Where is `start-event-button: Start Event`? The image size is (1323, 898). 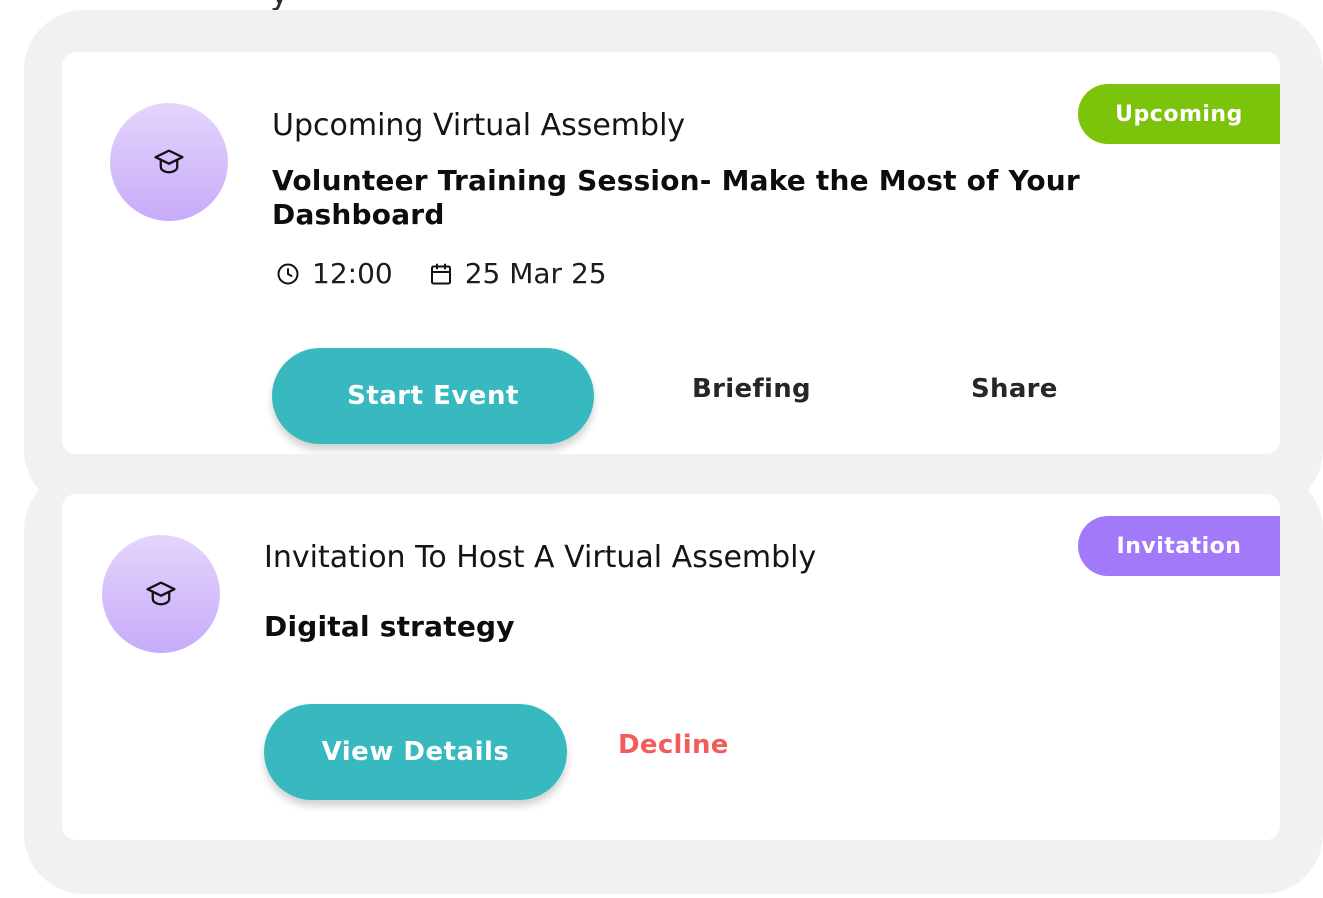 start-event-button: Start Event is located at coordinates (433, 396).